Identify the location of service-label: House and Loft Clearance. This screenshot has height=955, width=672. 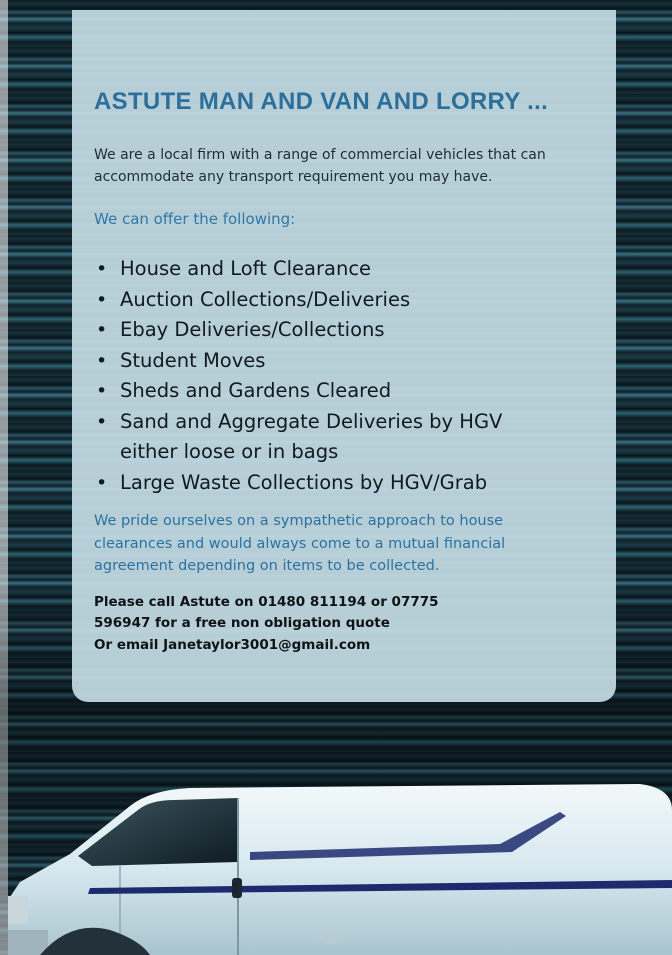
(246, 268).